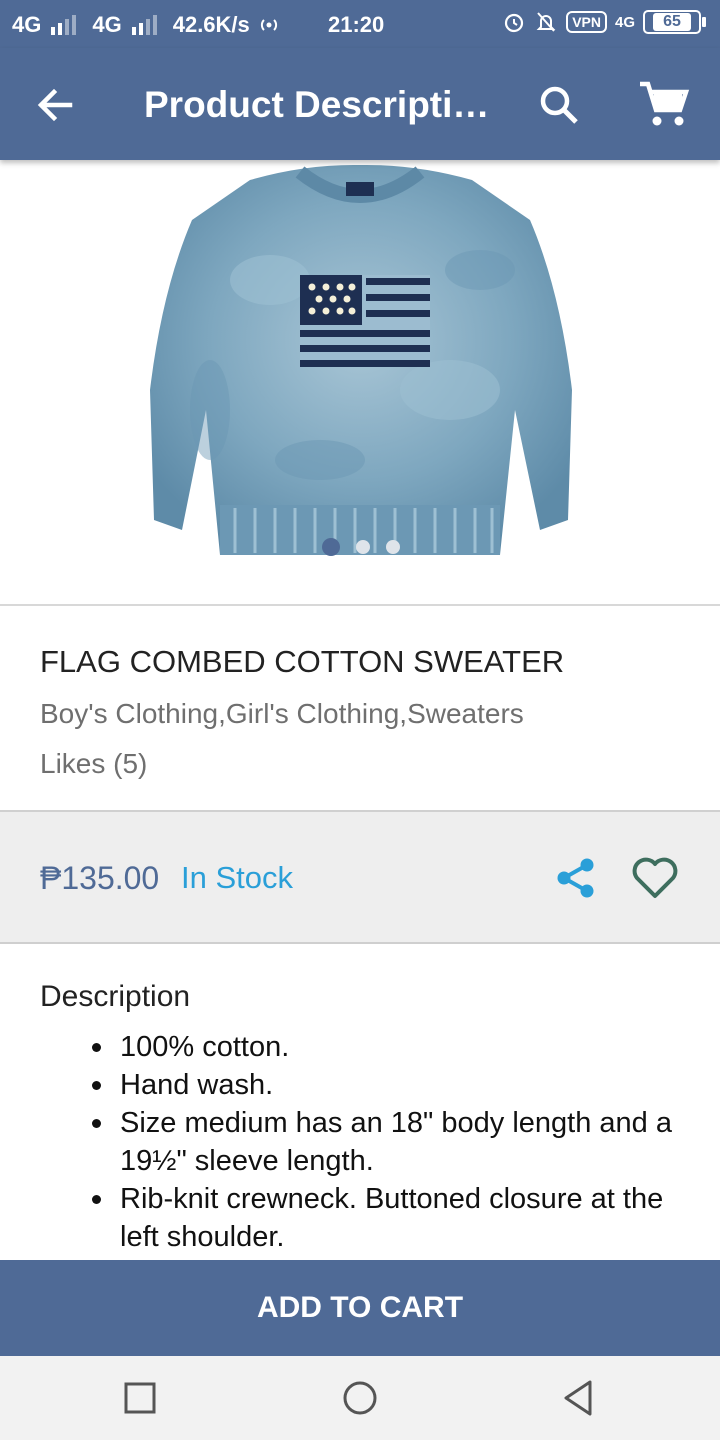 This screenshot has height=1440, width=720. What do you see at coordinates (655, 877) in the screenshot?
I see `favorite-heart-icon` at bounding box center [655, 877].